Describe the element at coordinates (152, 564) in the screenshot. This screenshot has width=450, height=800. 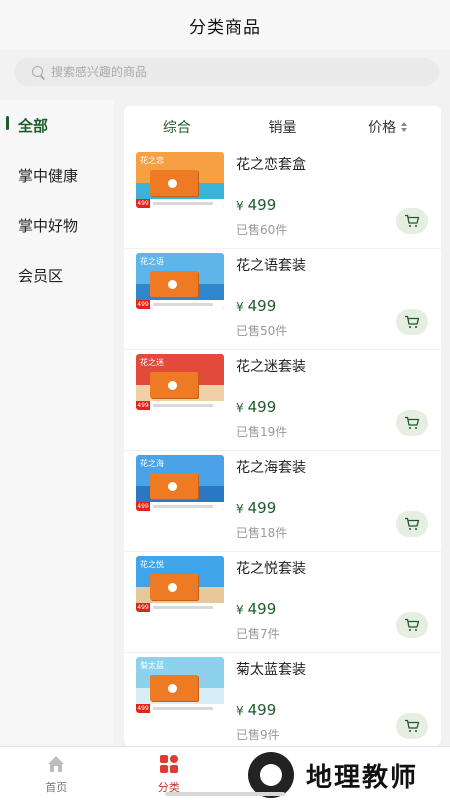
I see `thumb-label: 花之悦` at that location.